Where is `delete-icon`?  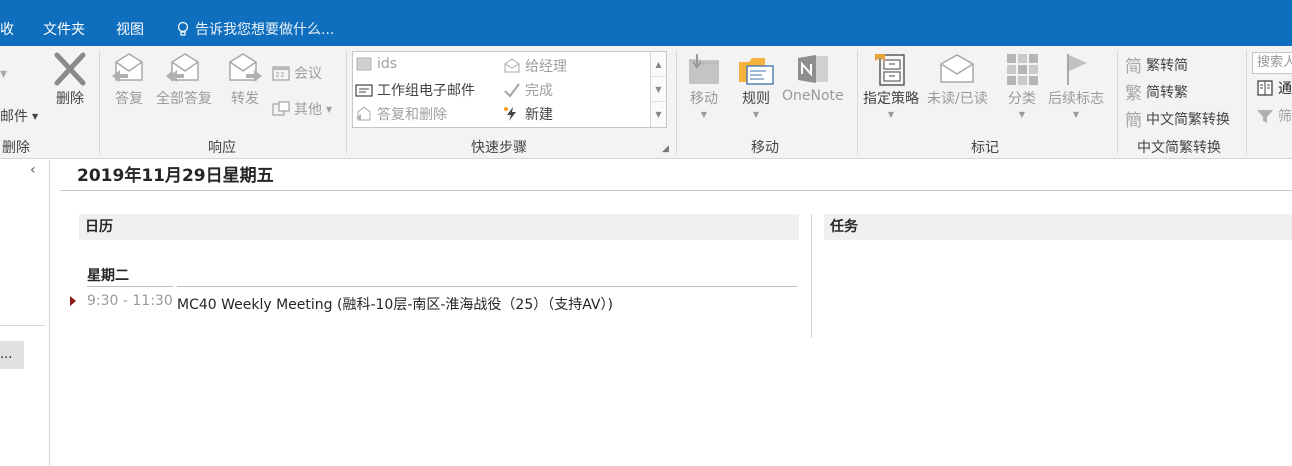
delete-icon is located at coordinates (70, 69).